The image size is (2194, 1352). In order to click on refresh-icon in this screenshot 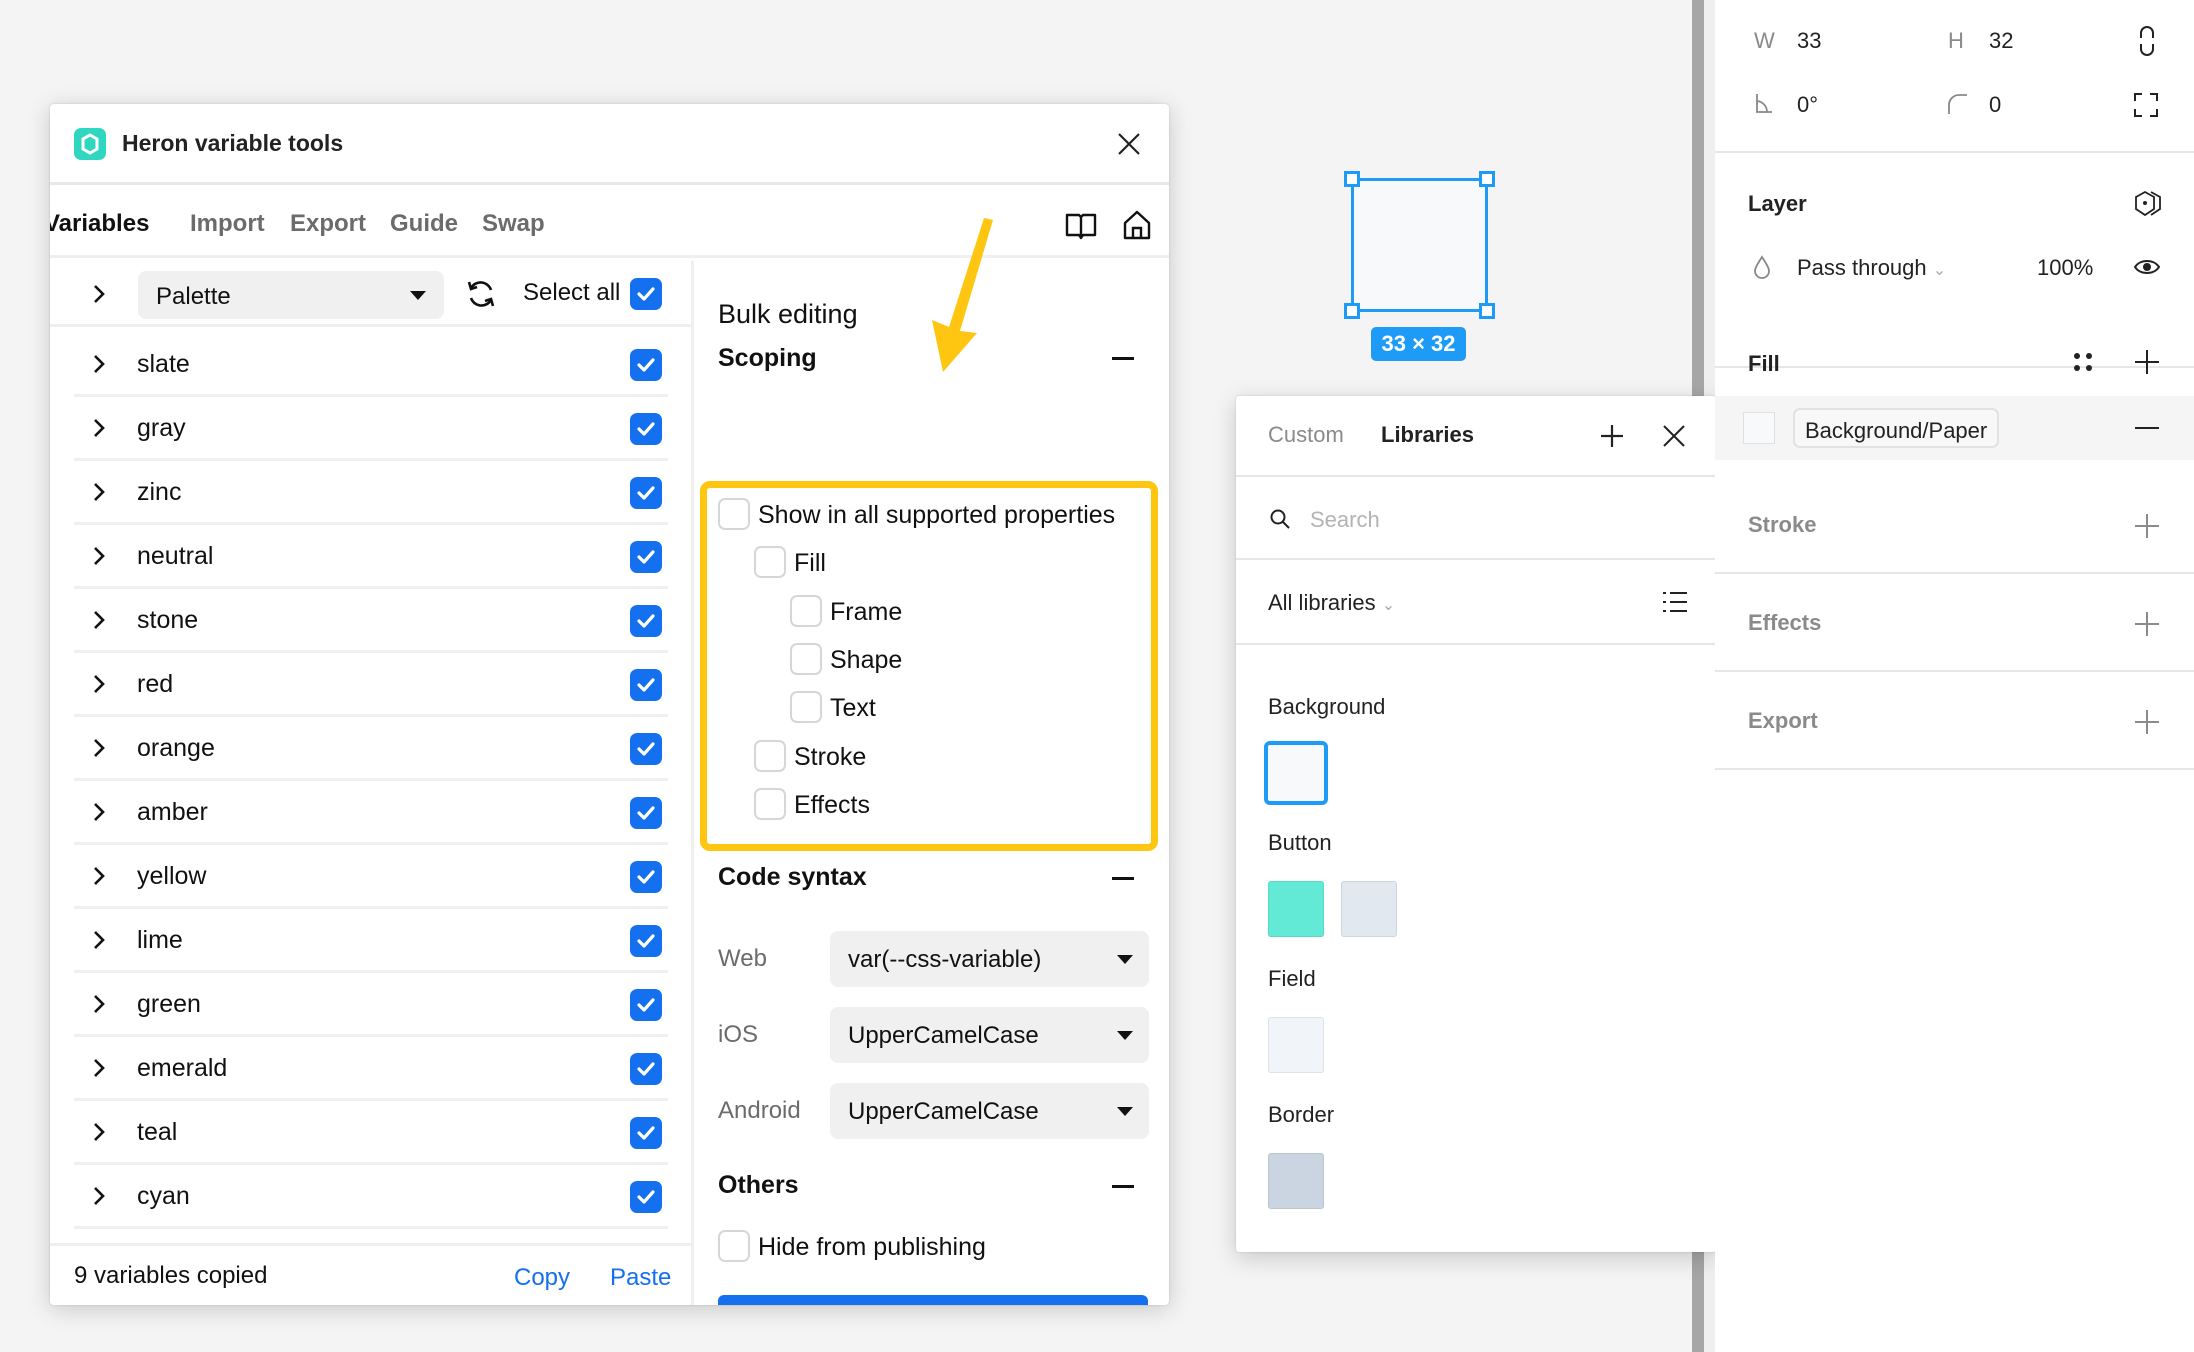, I will do `click(481, 294)`.